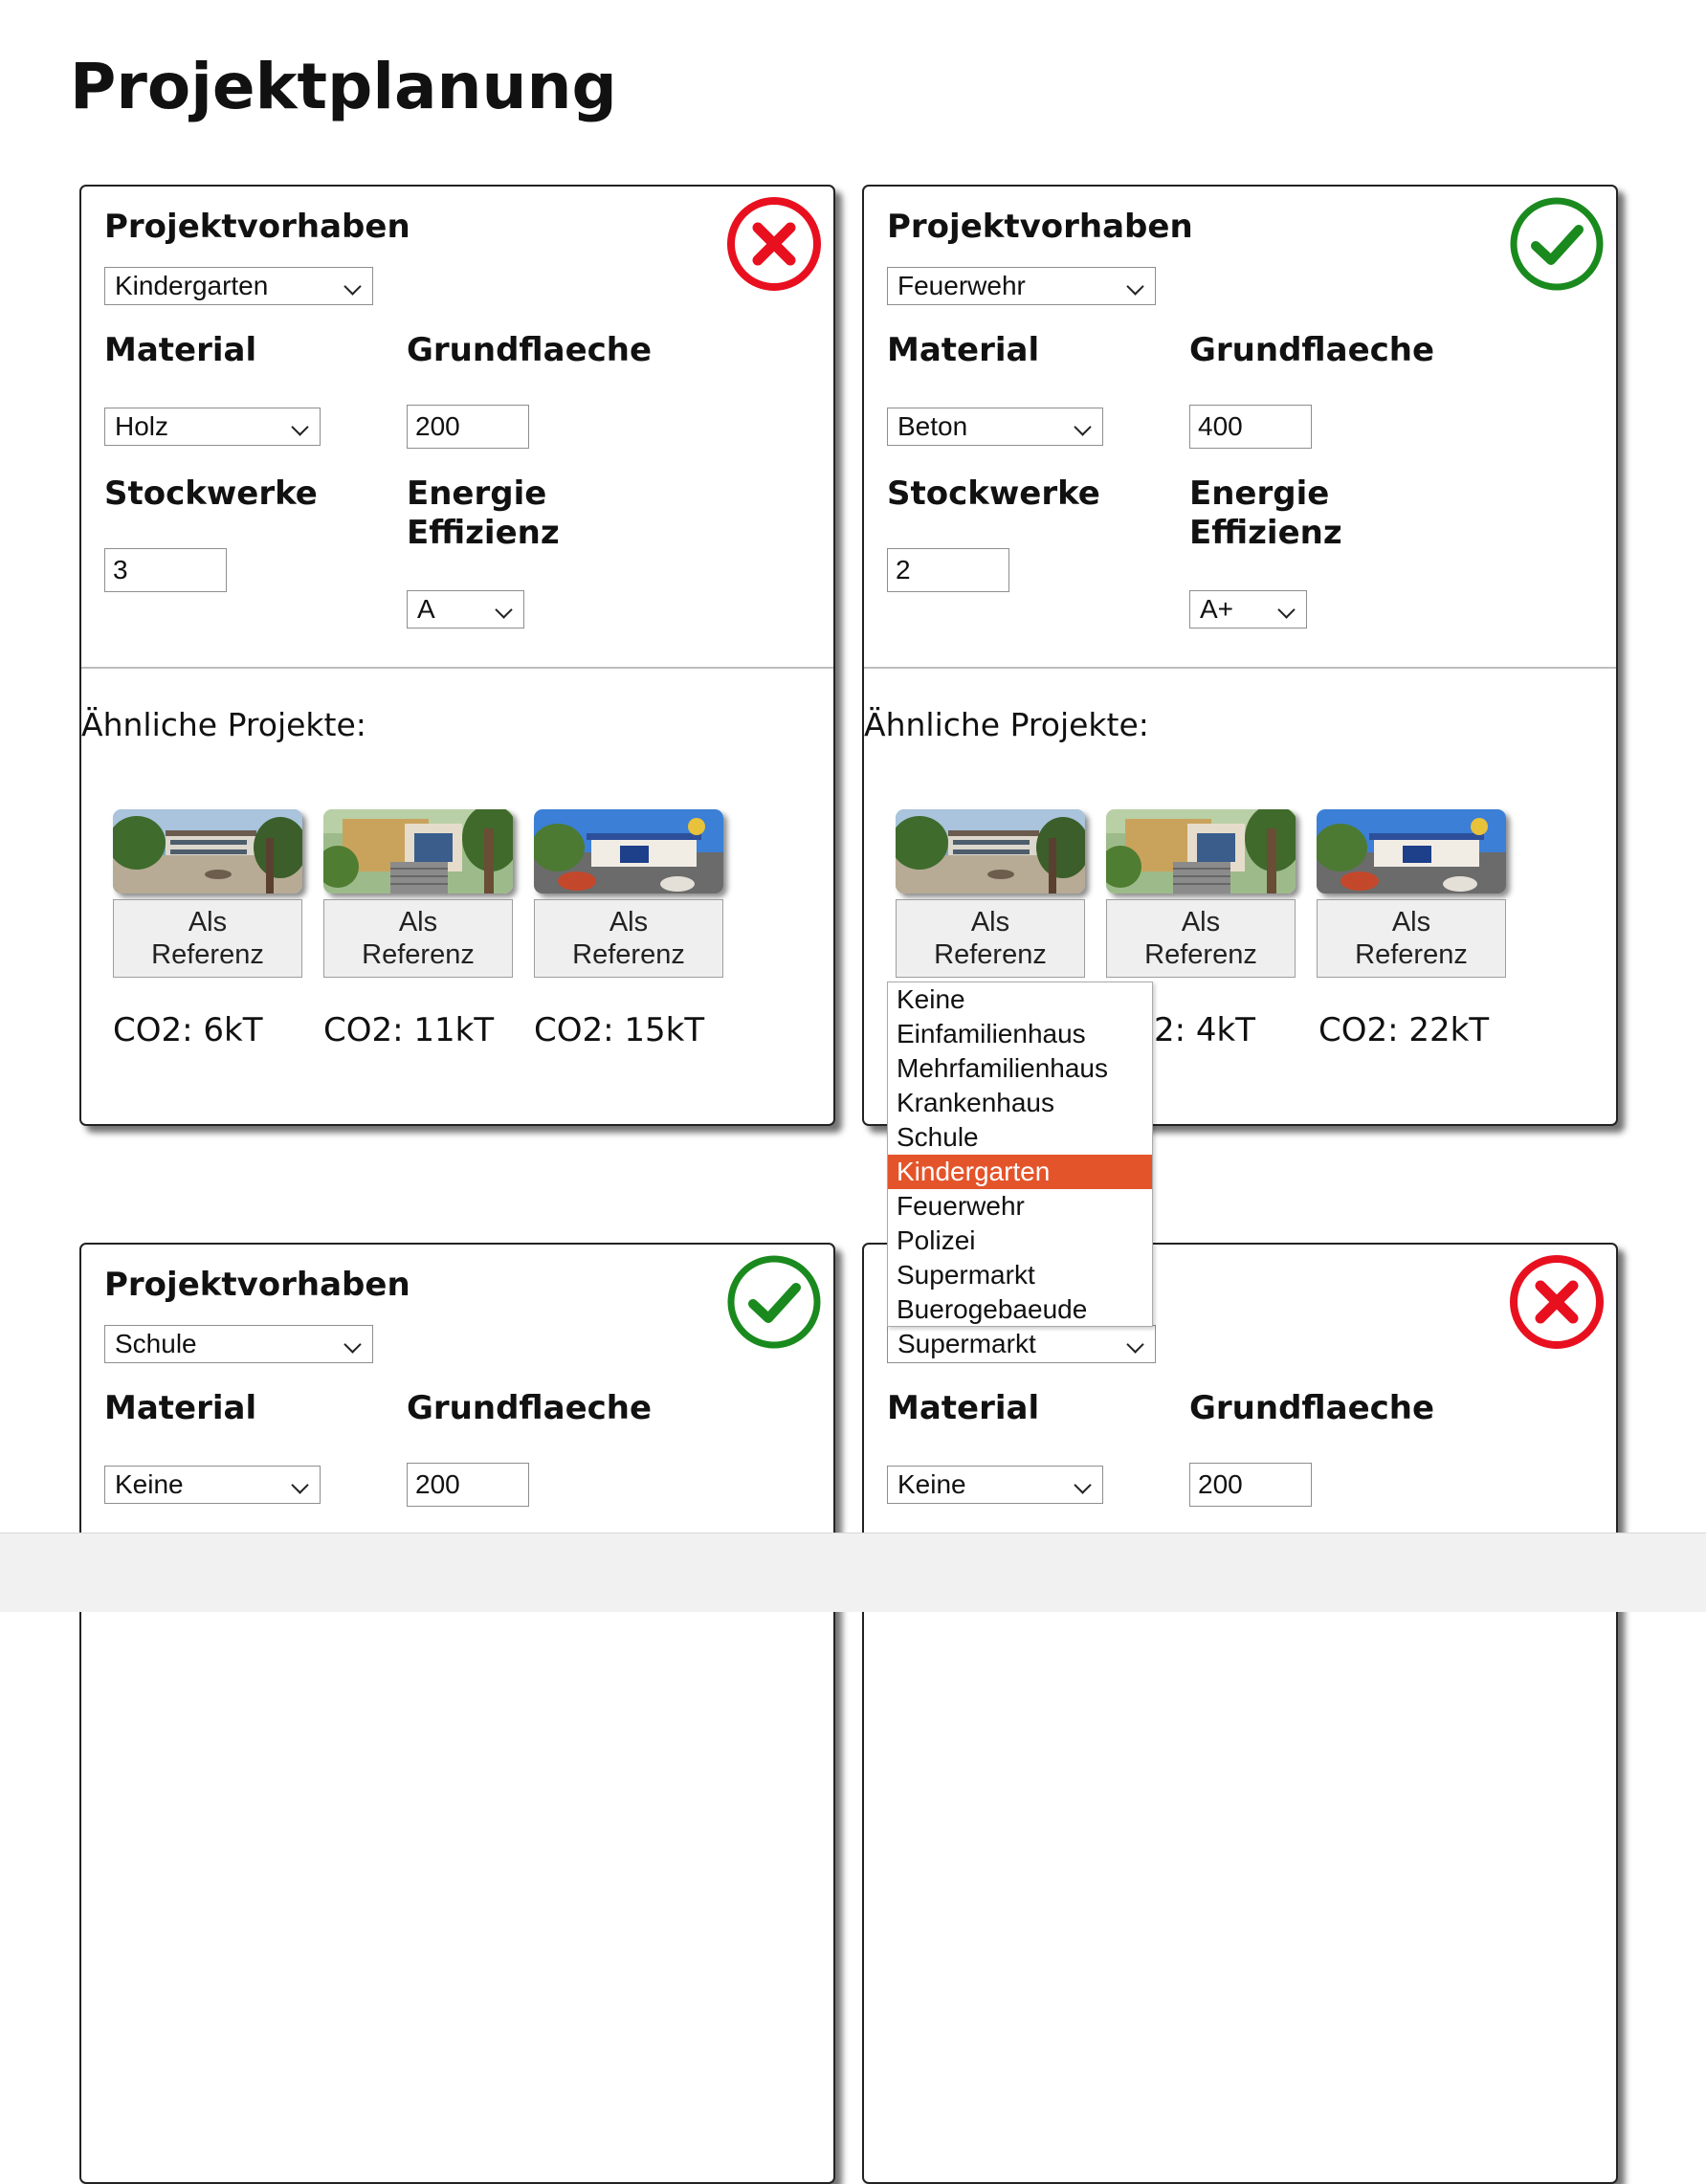 The image size is (1706, 2184). I want to click on projektvorhaben-select: Kindergarten, so click(238, 286).